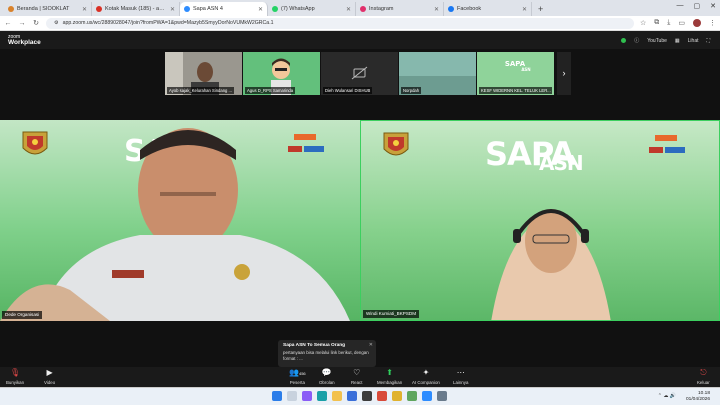 This screenshot has width=720, height=405. I want to click on extensions-icon: ⧉, so click(656, 23).